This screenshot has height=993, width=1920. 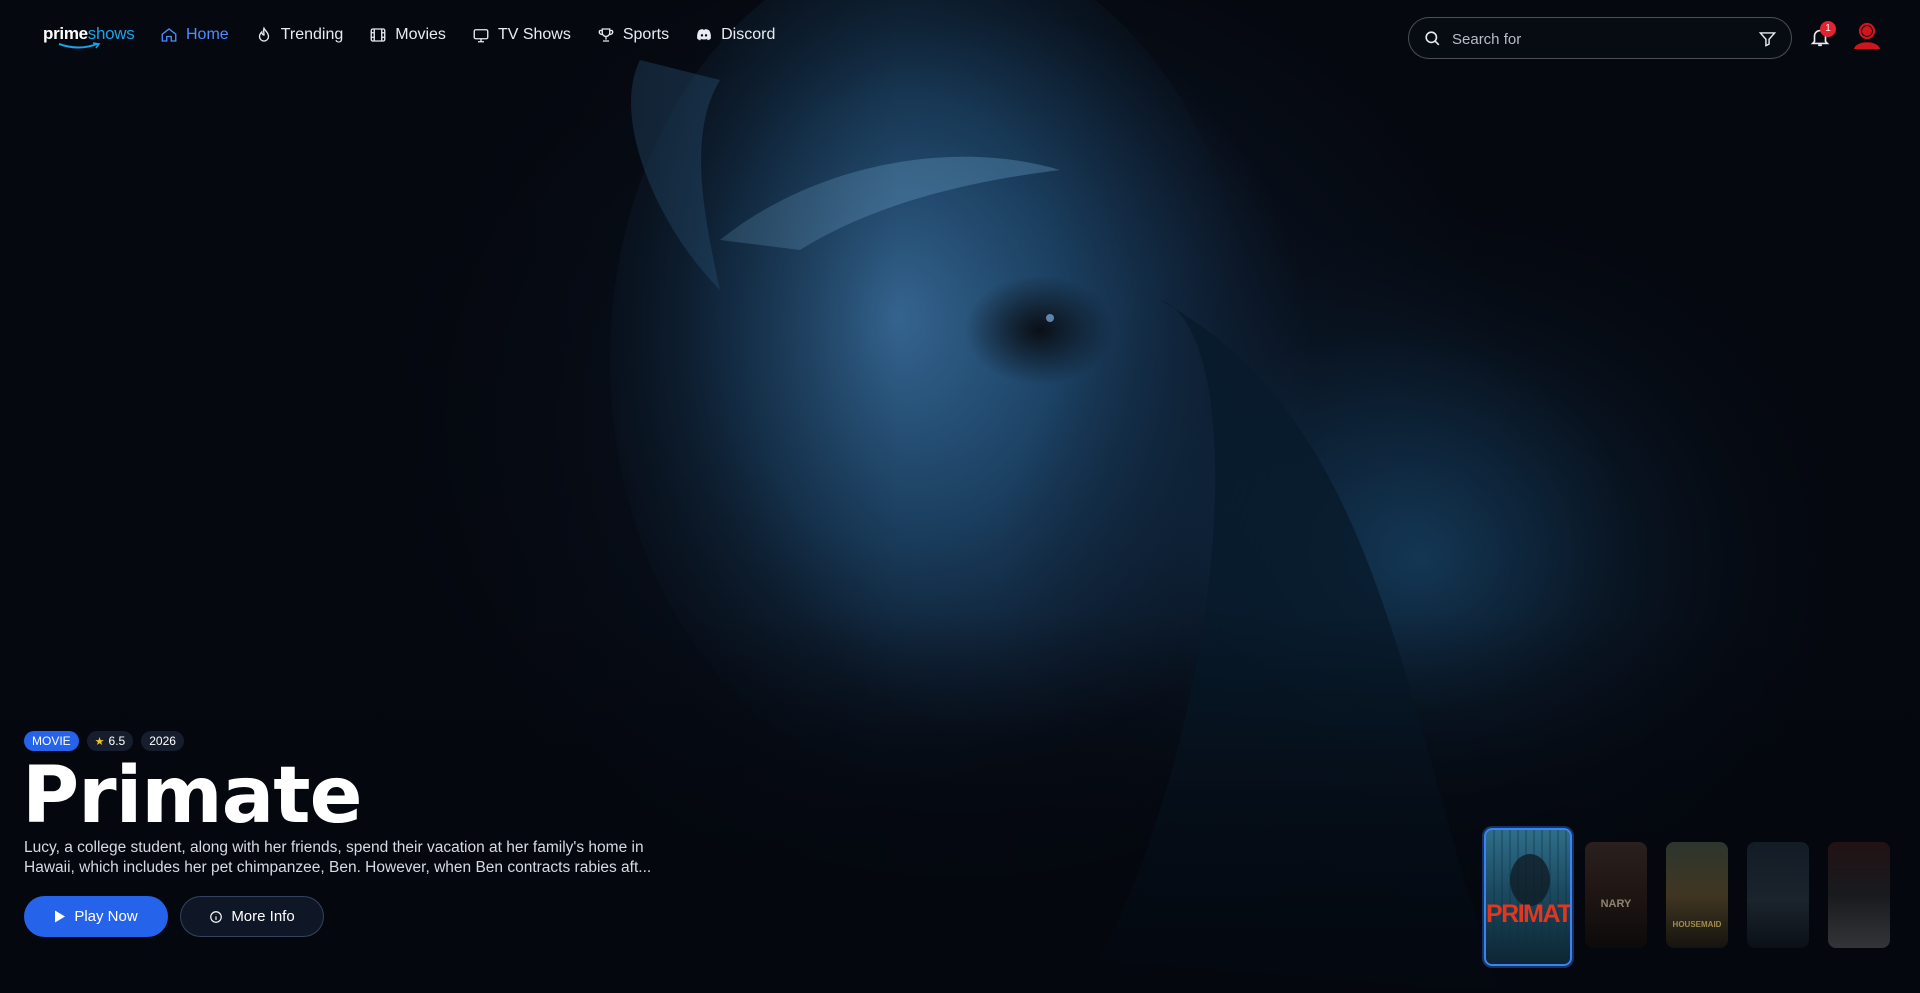 I want to click on nav-label-home: Home, so click(x=207, y=34).